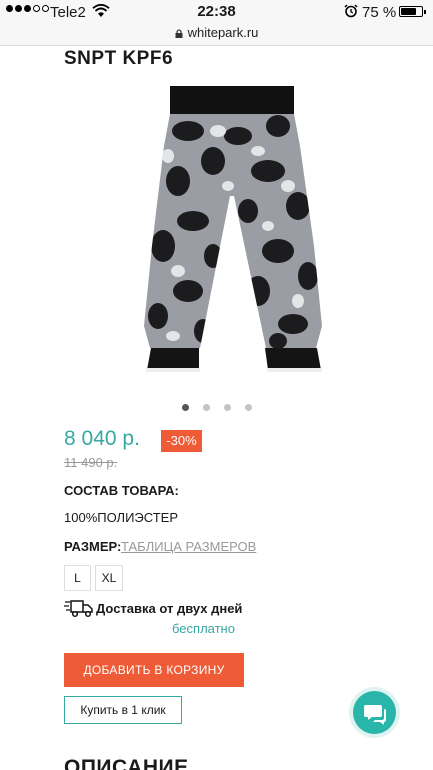  What do you see at coordinates (93, 546) in the screenshot?
I see `size-label: РАЗМЕР:` at bounding box center [93, 546].